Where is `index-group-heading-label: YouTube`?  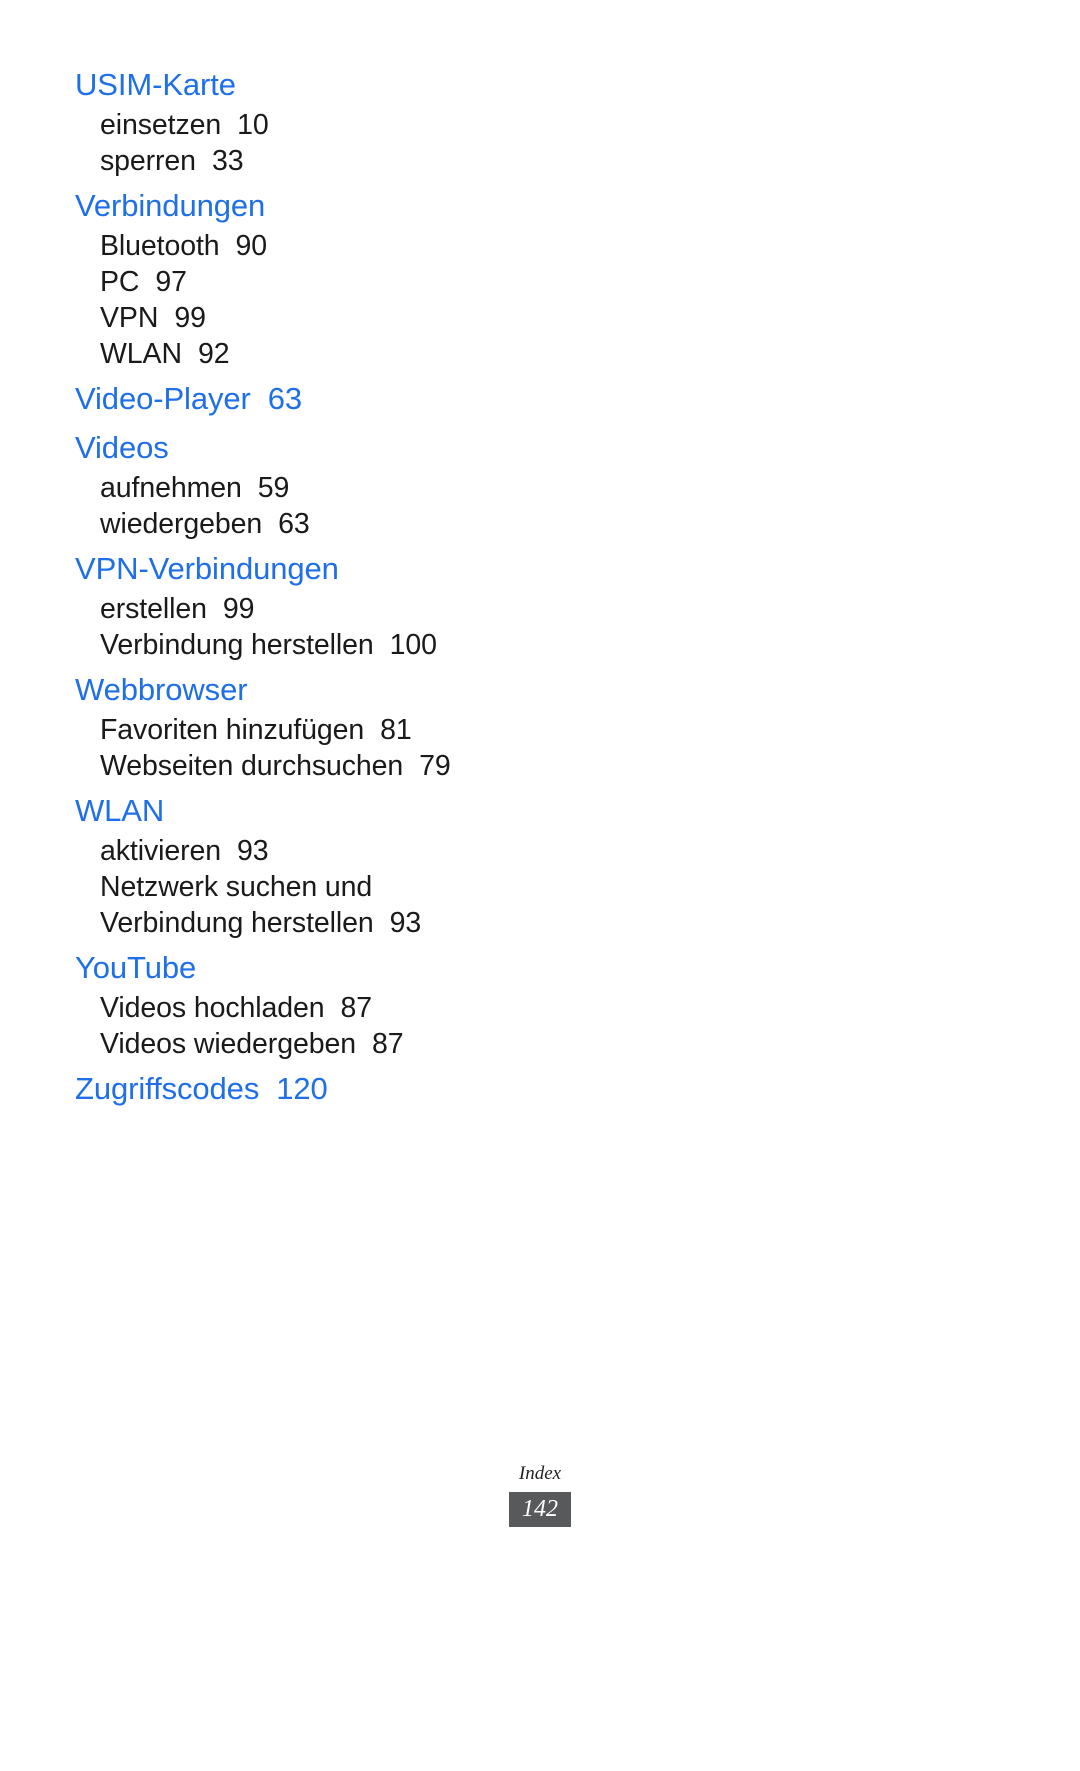
index-group-heading-label: YouTube is located at coordinates (136, 967).